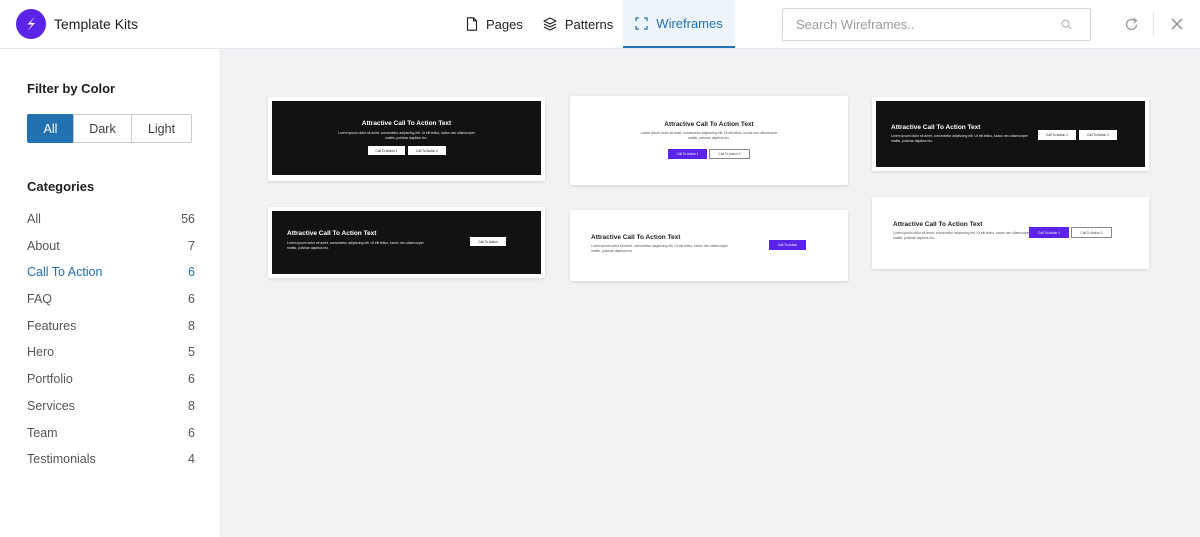 The height and width of the screenshot is (537, 1200). What do you see at coordinates (504, 24) in the screenshot?
I see `tab-pages-label: Pages` at bounding box center [504, 24].